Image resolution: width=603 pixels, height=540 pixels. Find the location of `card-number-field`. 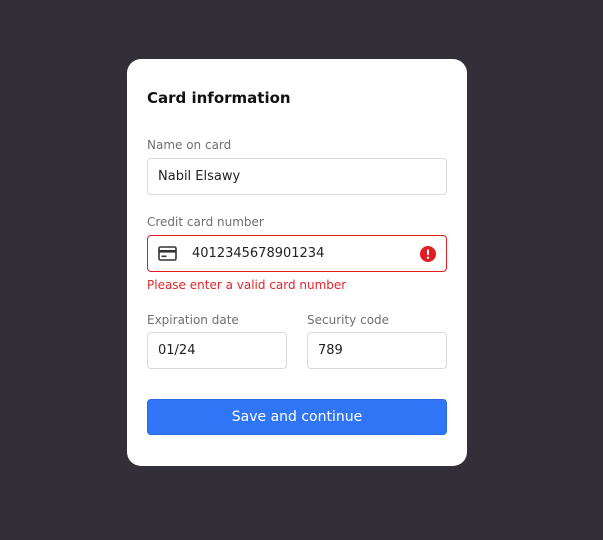

card-number-field is located at coordinates (297, 253).